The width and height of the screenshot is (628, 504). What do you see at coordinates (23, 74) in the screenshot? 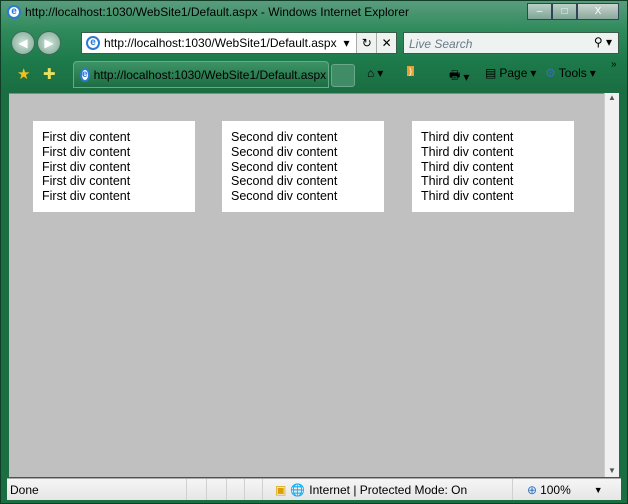
I see `favorites-star-icon: ★` at bounding box center [23, 74].